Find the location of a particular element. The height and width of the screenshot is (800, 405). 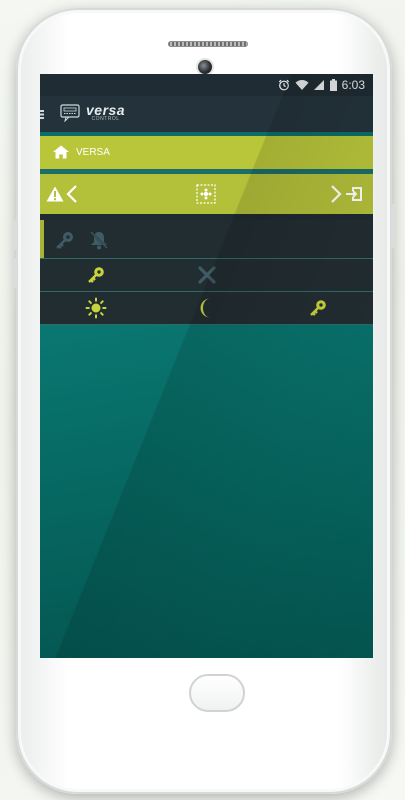

zone-selector-button is located at coordinates (206, 194).